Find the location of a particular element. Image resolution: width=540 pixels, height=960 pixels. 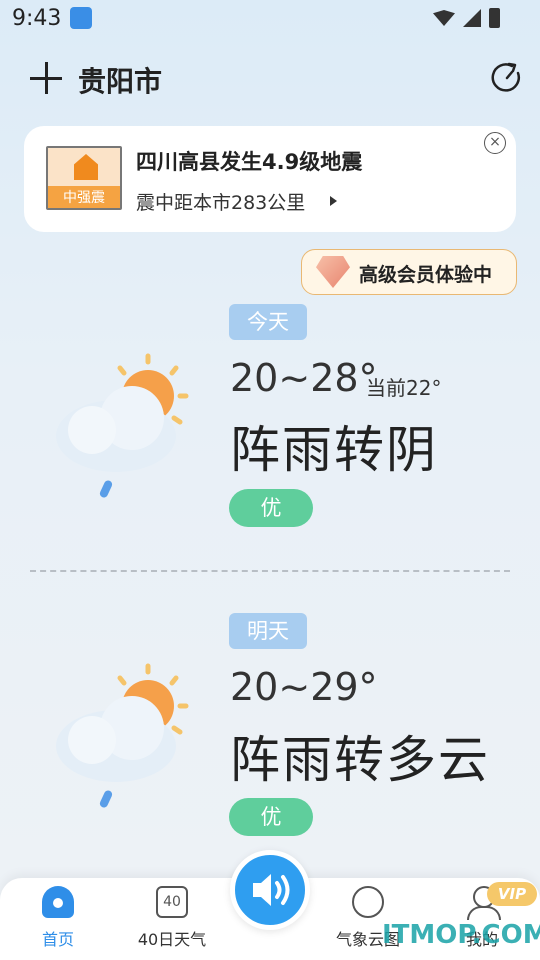

divider is located at coordinates (270, 571).